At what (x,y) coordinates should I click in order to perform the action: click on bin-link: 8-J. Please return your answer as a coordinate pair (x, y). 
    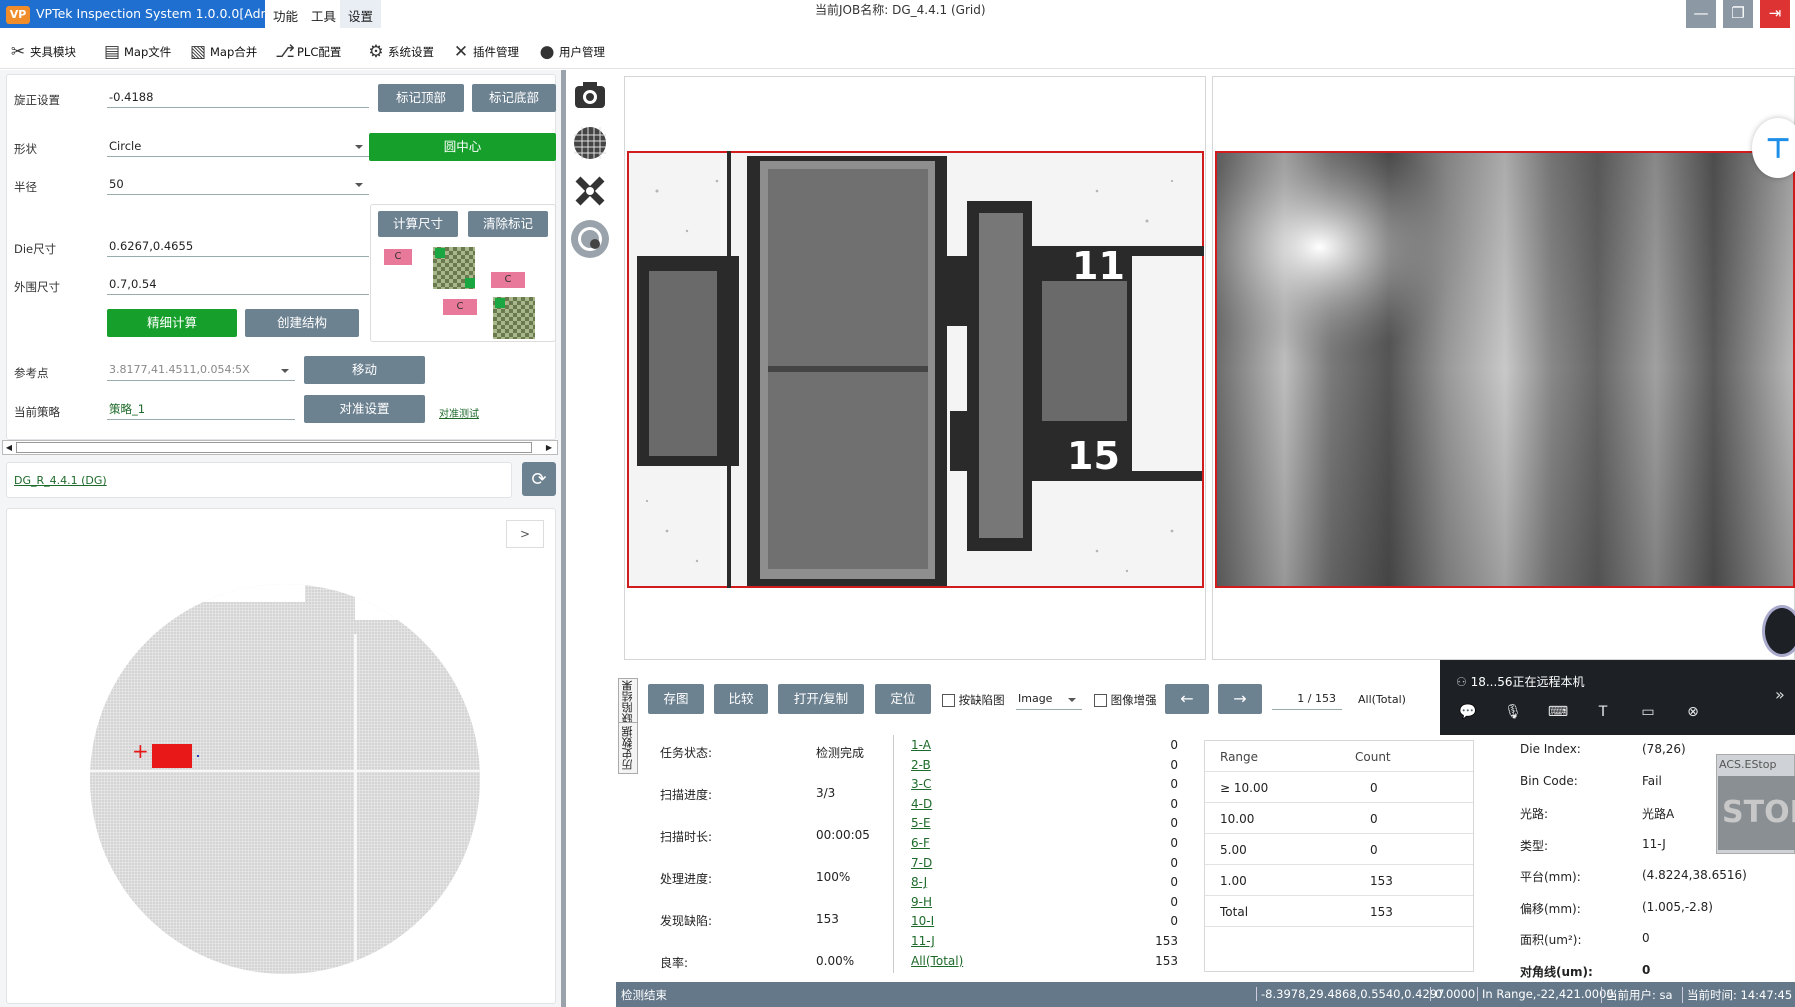
    Looking at the image, I should click on (919, 882).